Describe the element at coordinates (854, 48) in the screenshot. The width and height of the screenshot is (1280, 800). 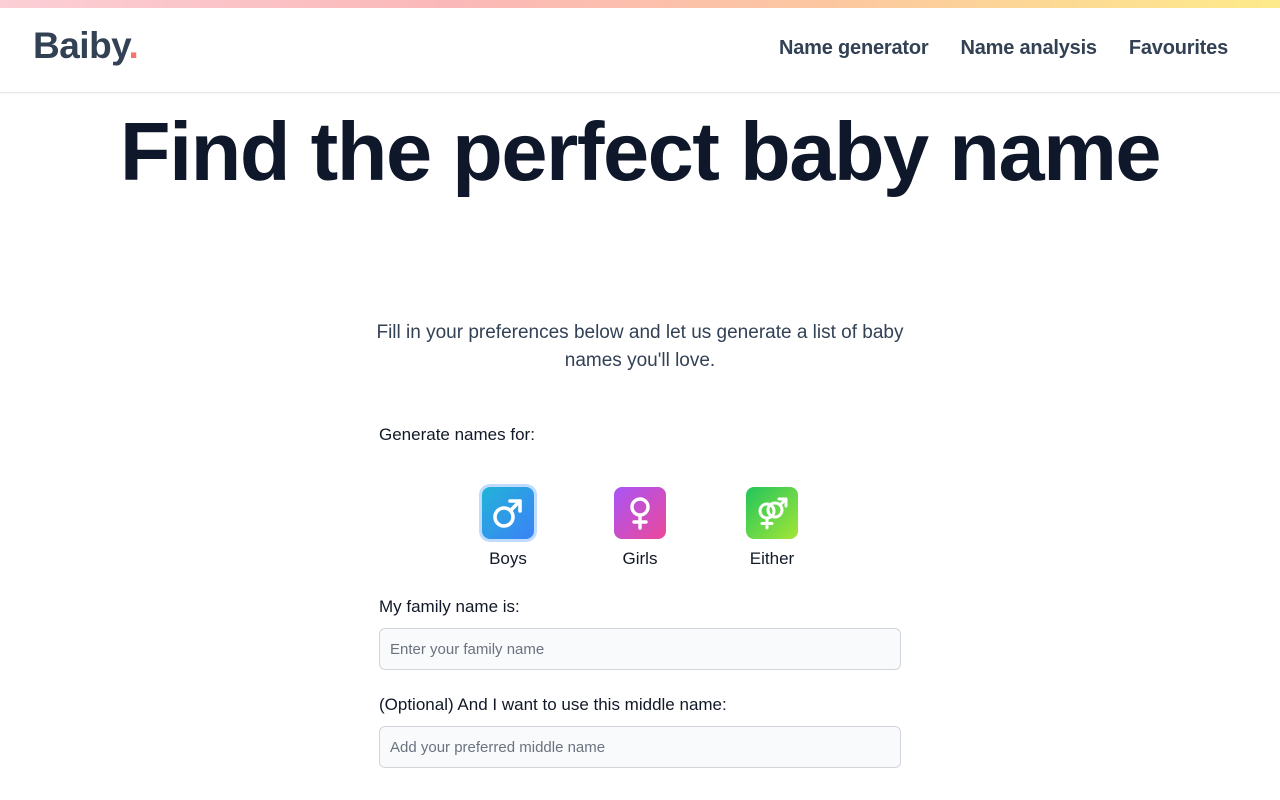
I see `nav-name-generator: Name generator` at that location.